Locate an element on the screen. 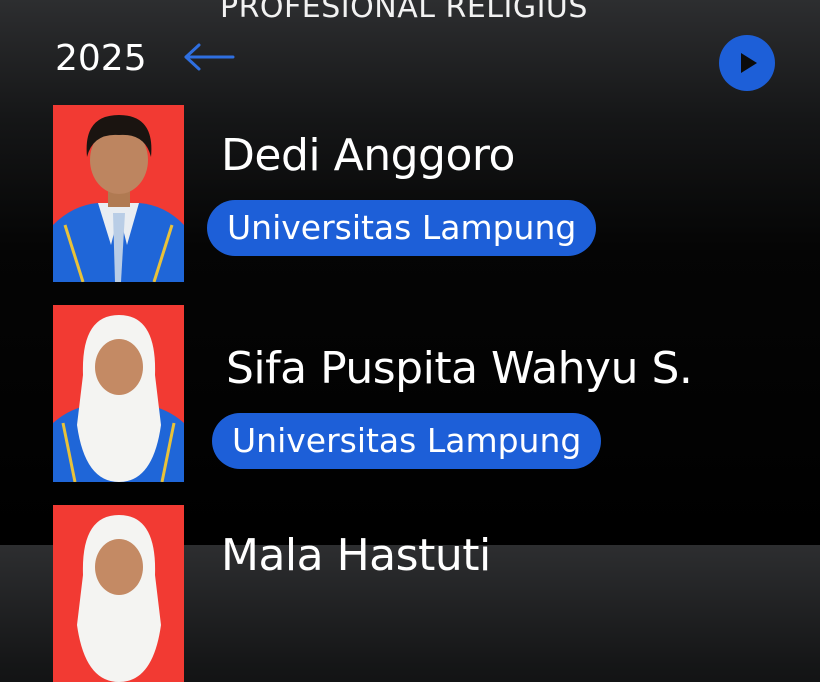 The height and width of the screenshot is (682, 820). arrow-left-icon is located at coordinates (209, 57).